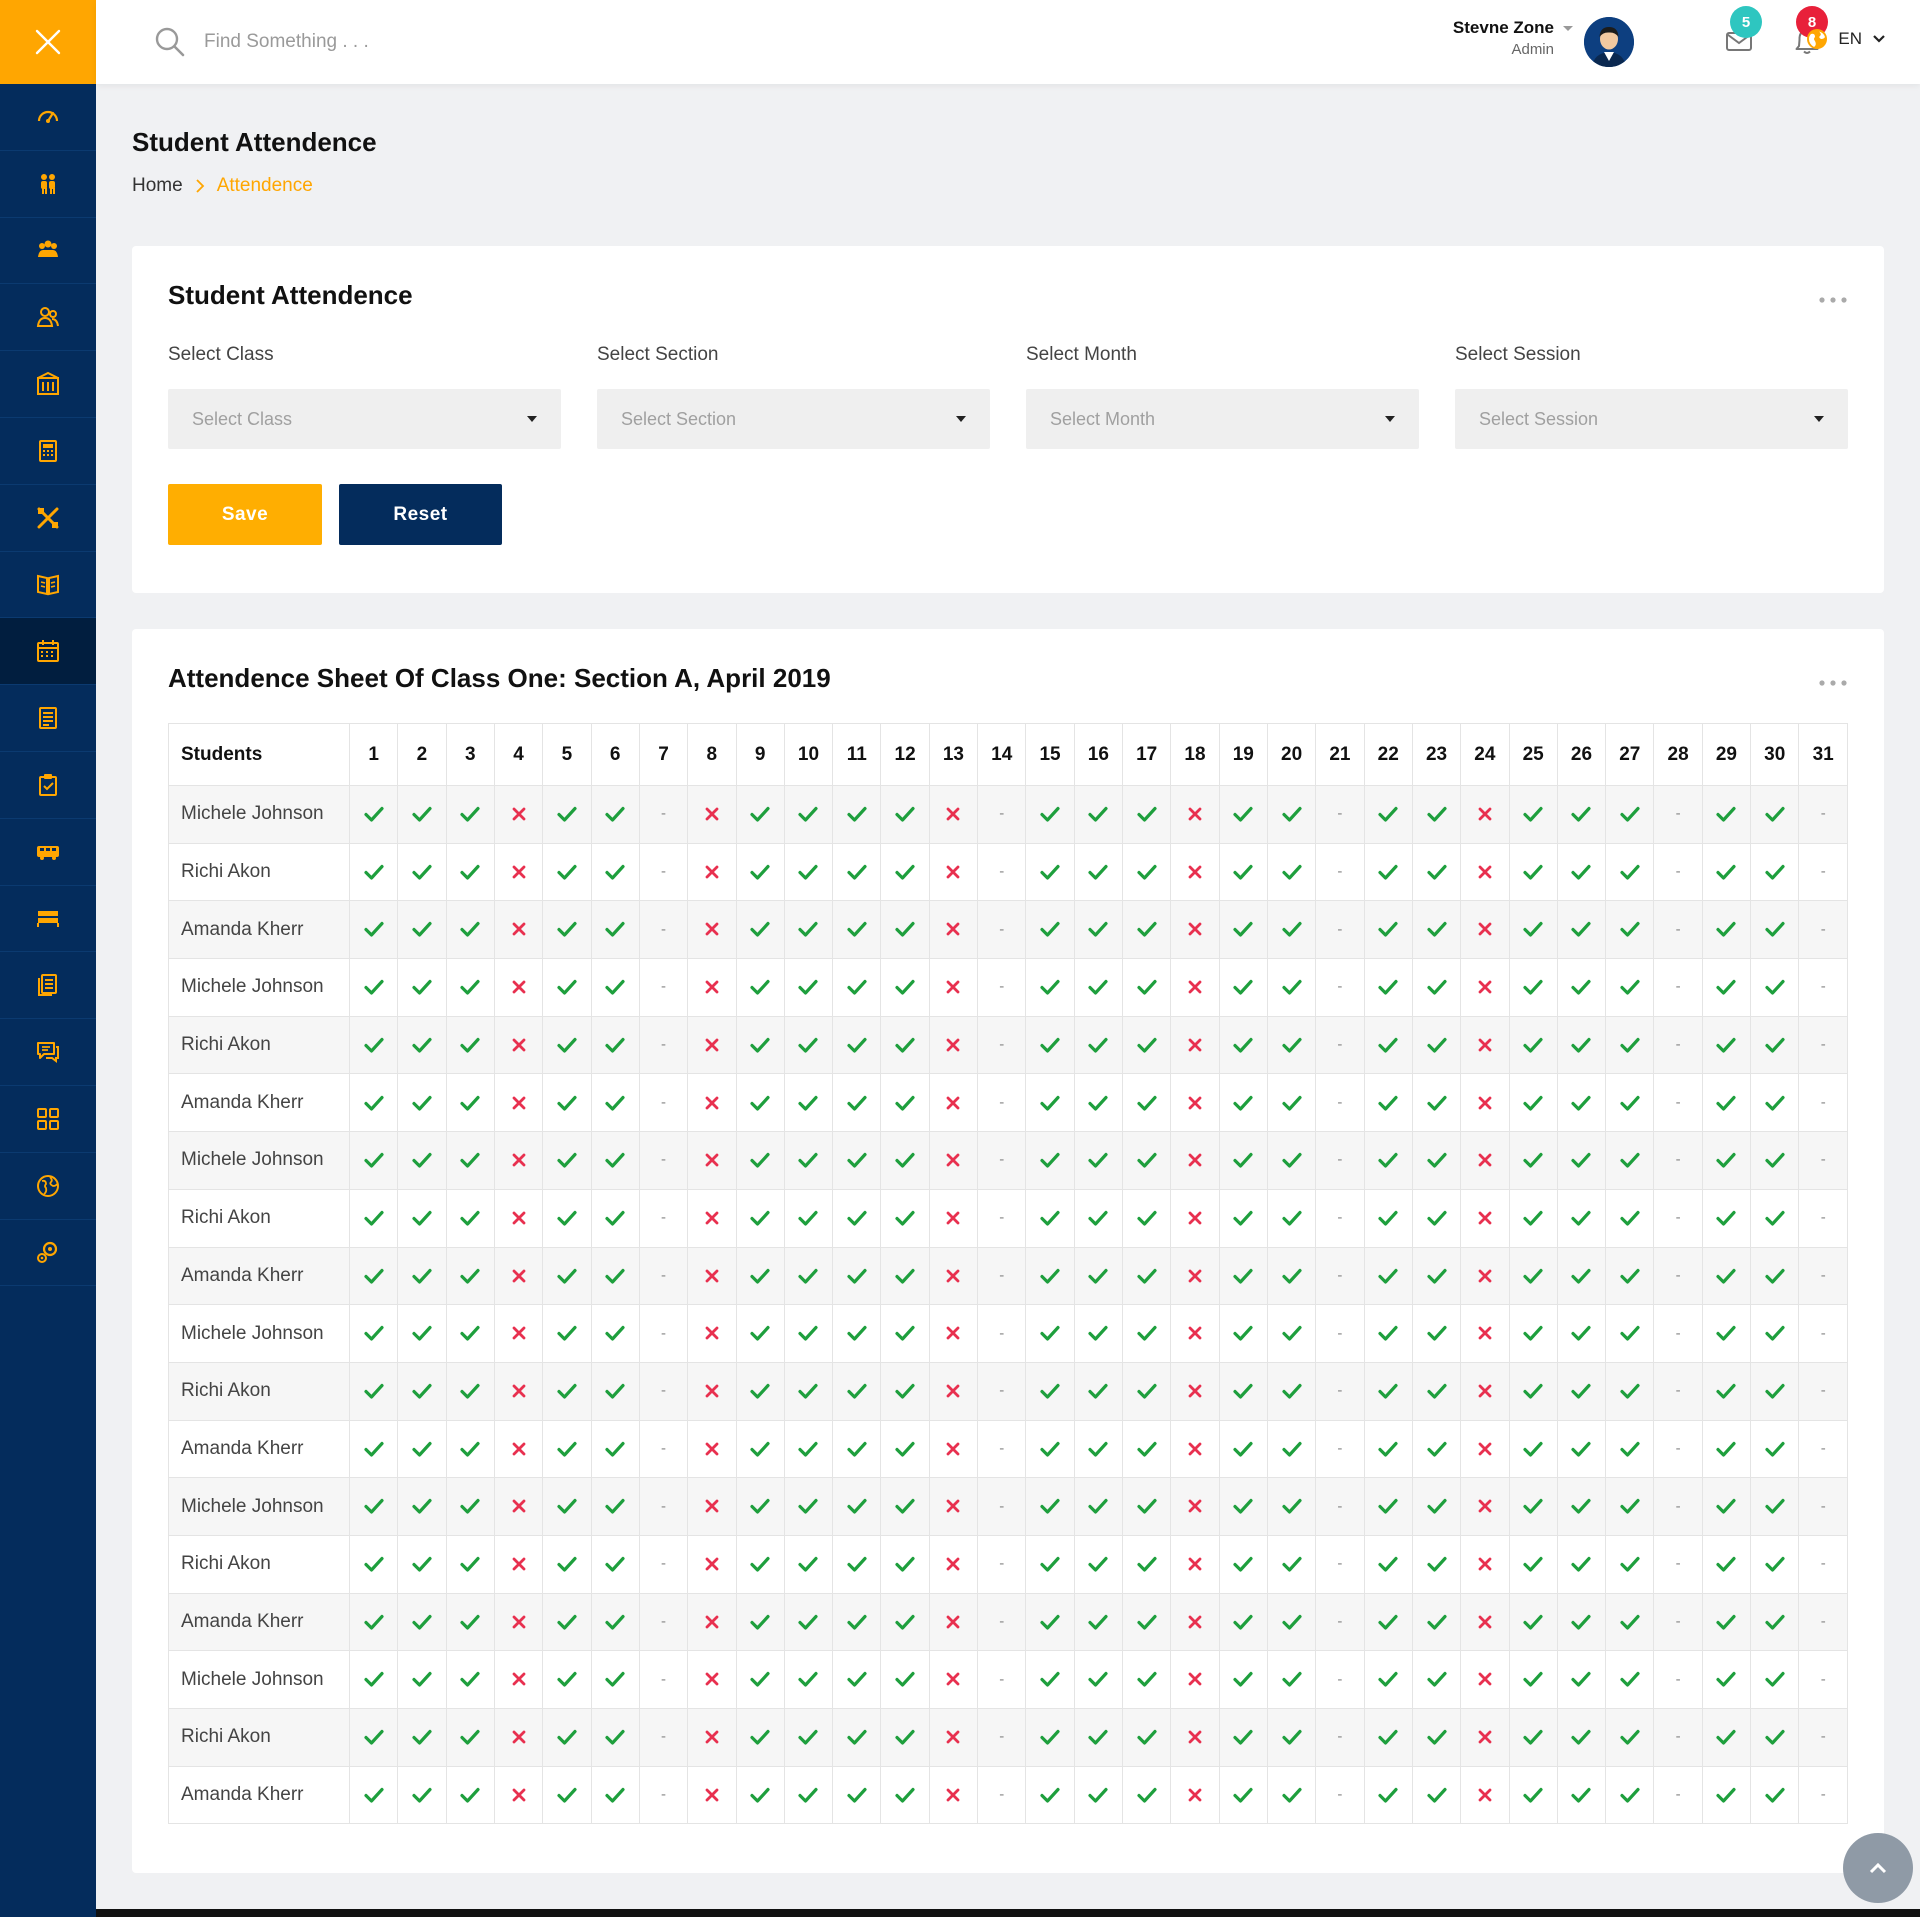  I want to click on sidebar-item-account, so click(48, 451).